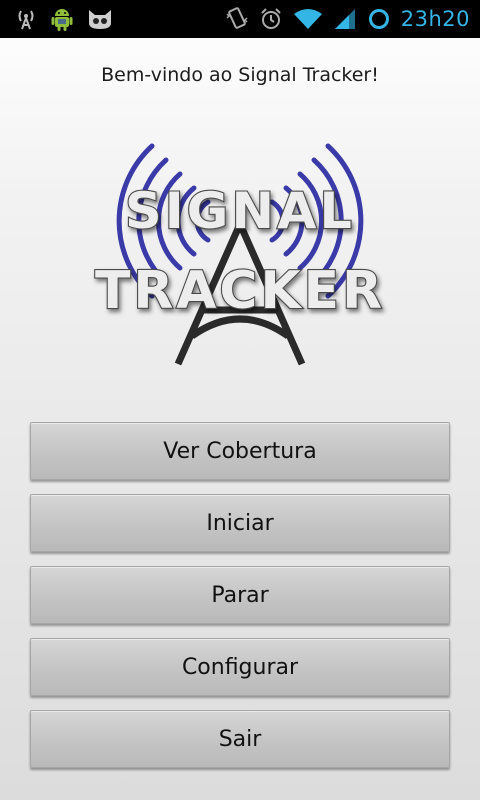  I want to click on iniciar-button: Iniciar, so click(240, 523).